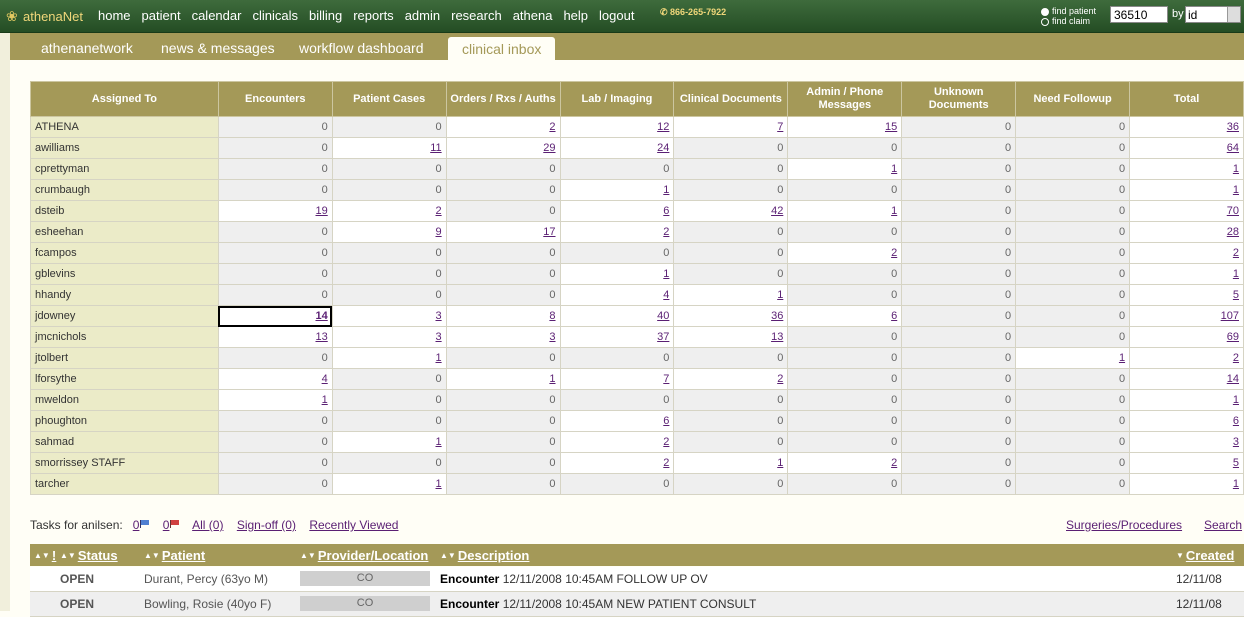  Describe the element at coordinates (87, 48) in the screenshot. I see `tab-athenanetwork: athenanetwork` at that location.